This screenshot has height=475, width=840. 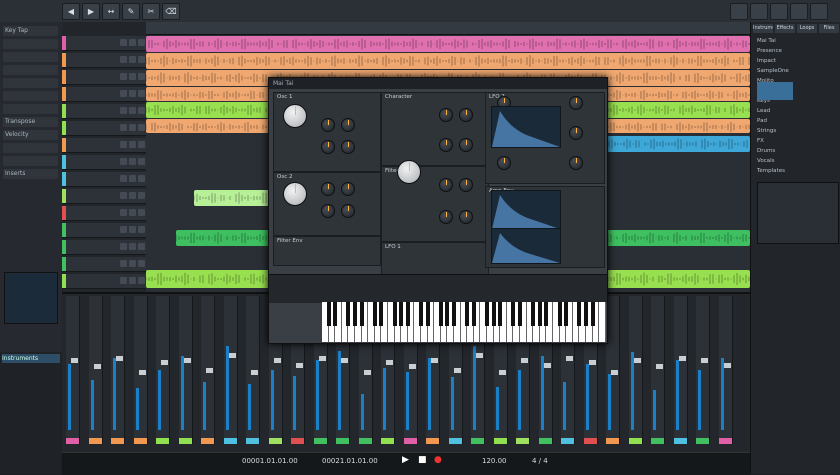 What do you see at coordinates (739, 11) in the screenshot?
I see `view-button` at bounding box center [739, 11].